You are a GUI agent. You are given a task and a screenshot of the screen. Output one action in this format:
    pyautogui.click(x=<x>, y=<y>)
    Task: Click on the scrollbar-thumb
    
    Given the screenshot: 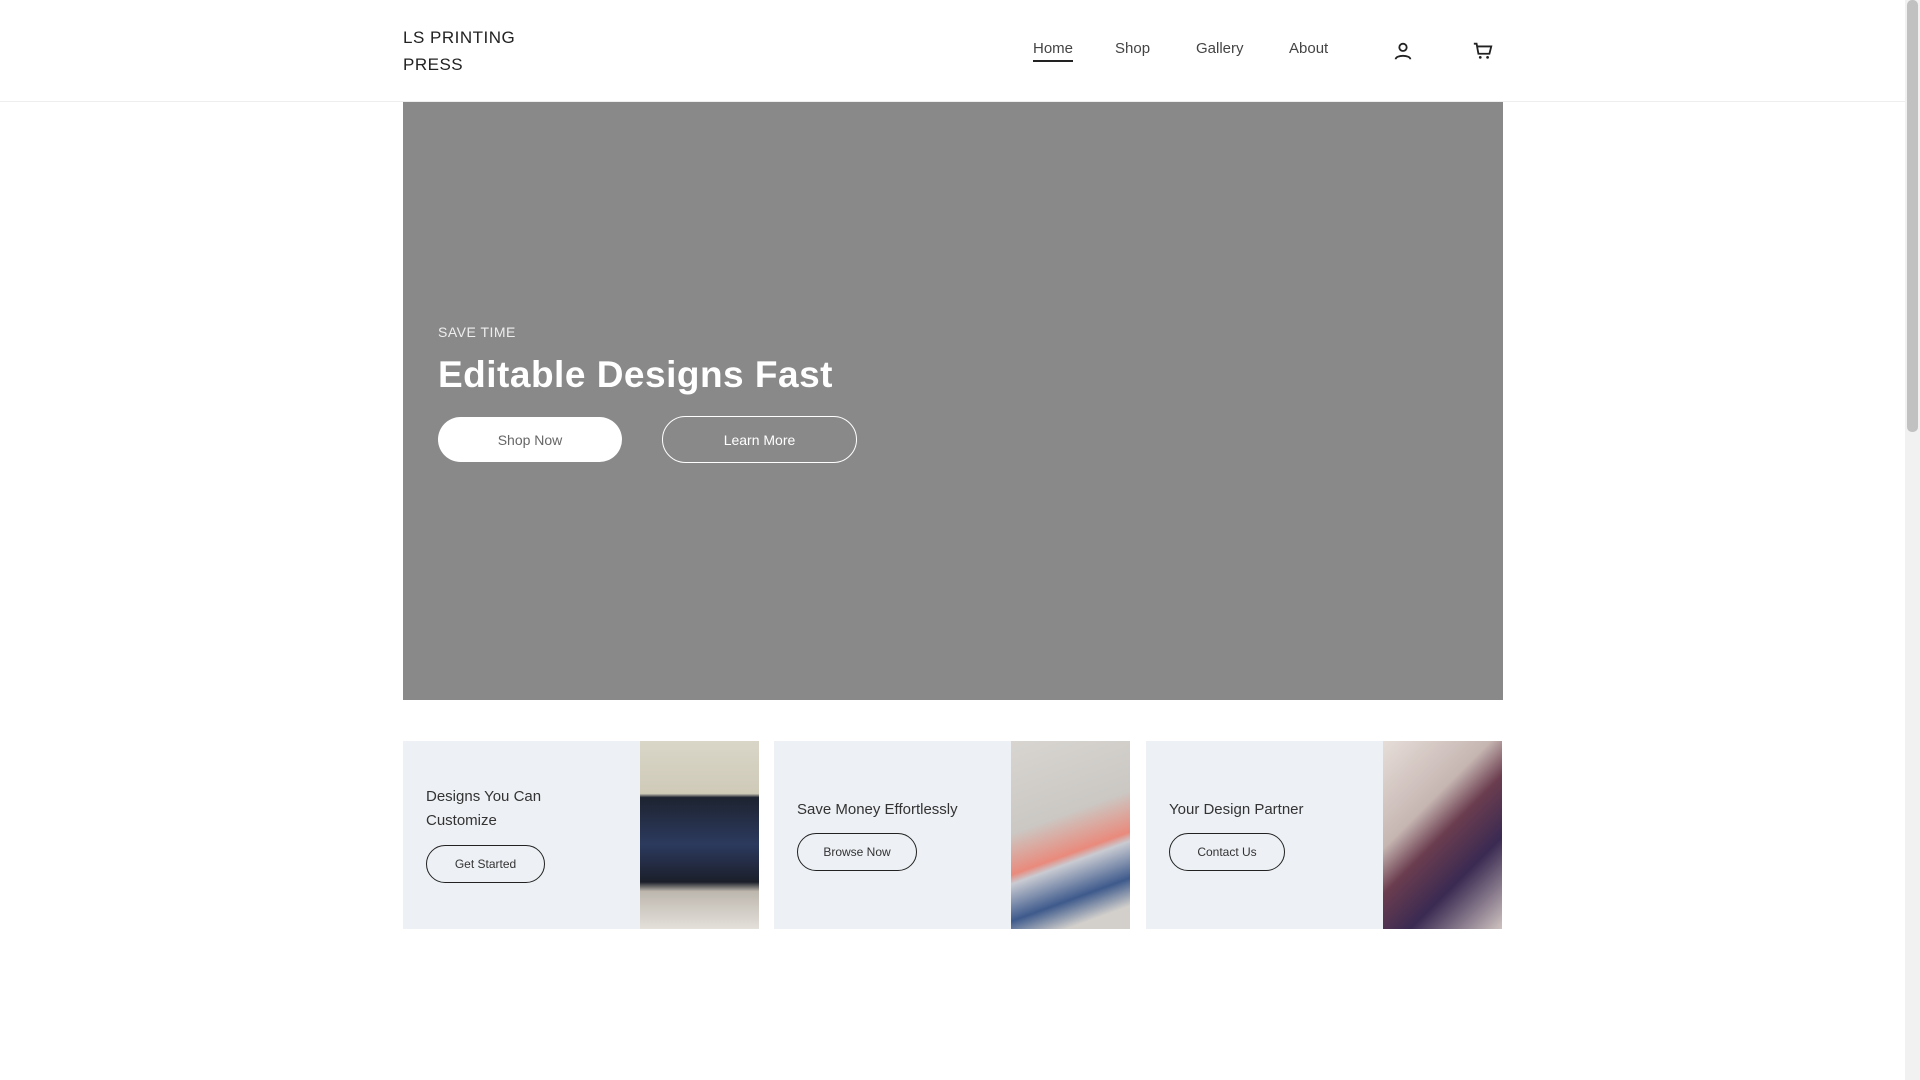 What is the action you would take?
    pyautogui.click(x=1912, y=216)
    